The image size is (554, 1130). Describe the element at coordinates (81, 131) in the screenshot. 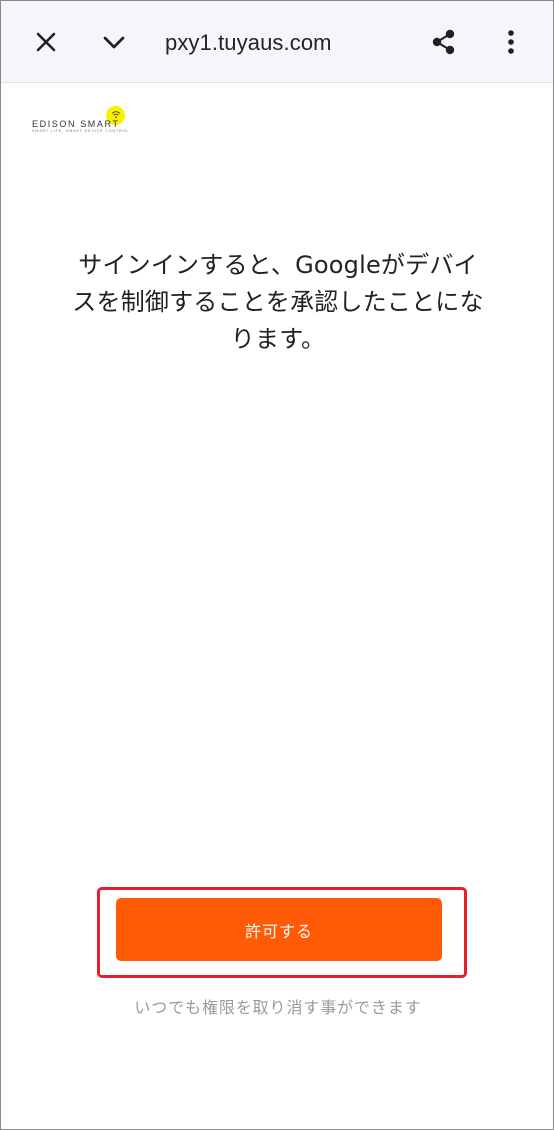

I see `brand-tagline: SMART LIFE, SMART DEVICE CONTROL` at that location.